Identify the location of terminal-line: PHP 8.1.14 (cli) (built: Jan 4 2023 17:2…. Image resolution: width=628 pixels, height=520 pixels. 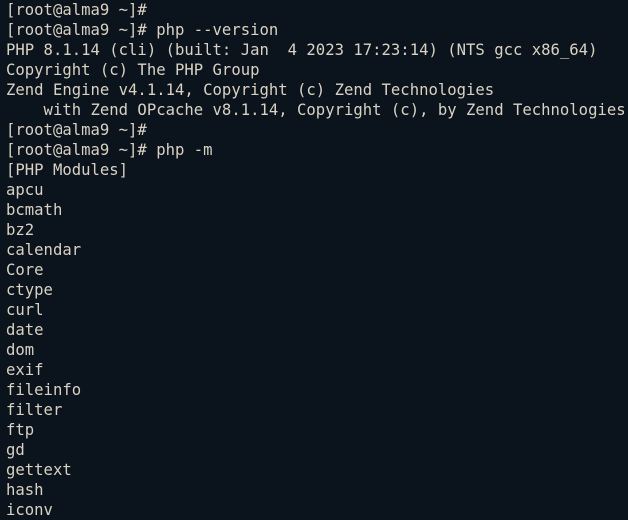
(302, 50).